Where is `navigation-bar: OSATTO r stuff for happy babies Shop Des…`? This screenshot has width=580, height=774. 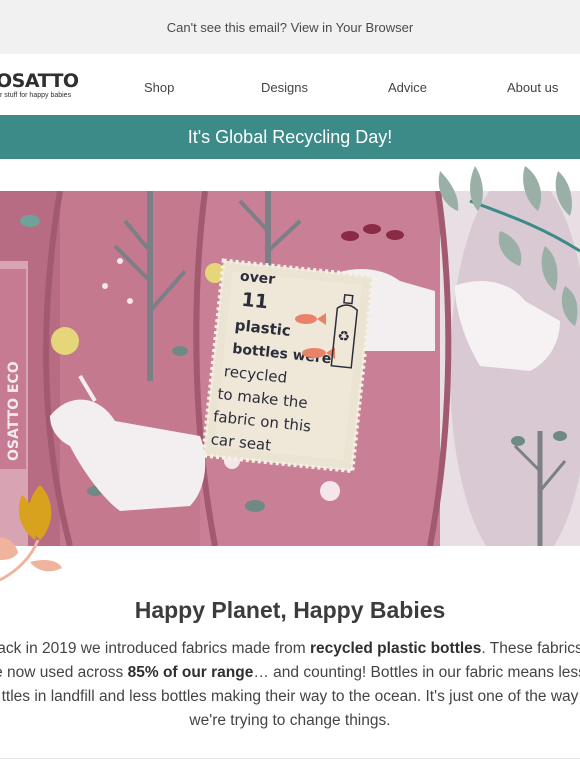 navigation-bar: OSATTO r stuff for happy babies Shop Des… is located at coordinates (290, 84).